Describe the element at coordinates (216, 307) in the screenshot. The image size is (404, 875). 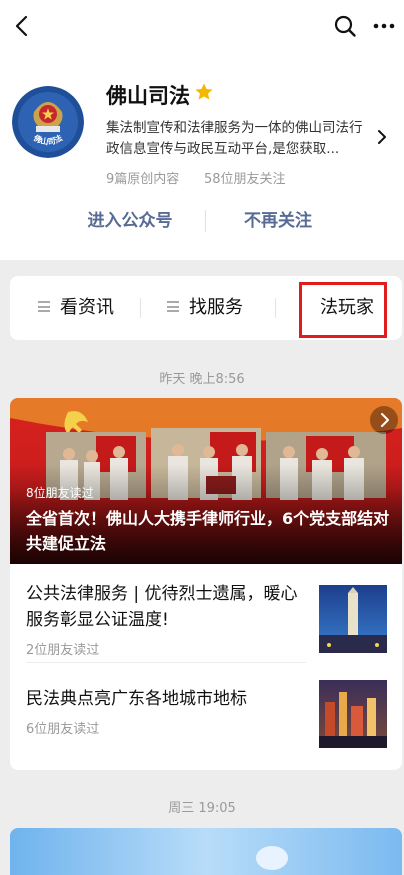
I see `menu-item-label: 找服务` at that location.